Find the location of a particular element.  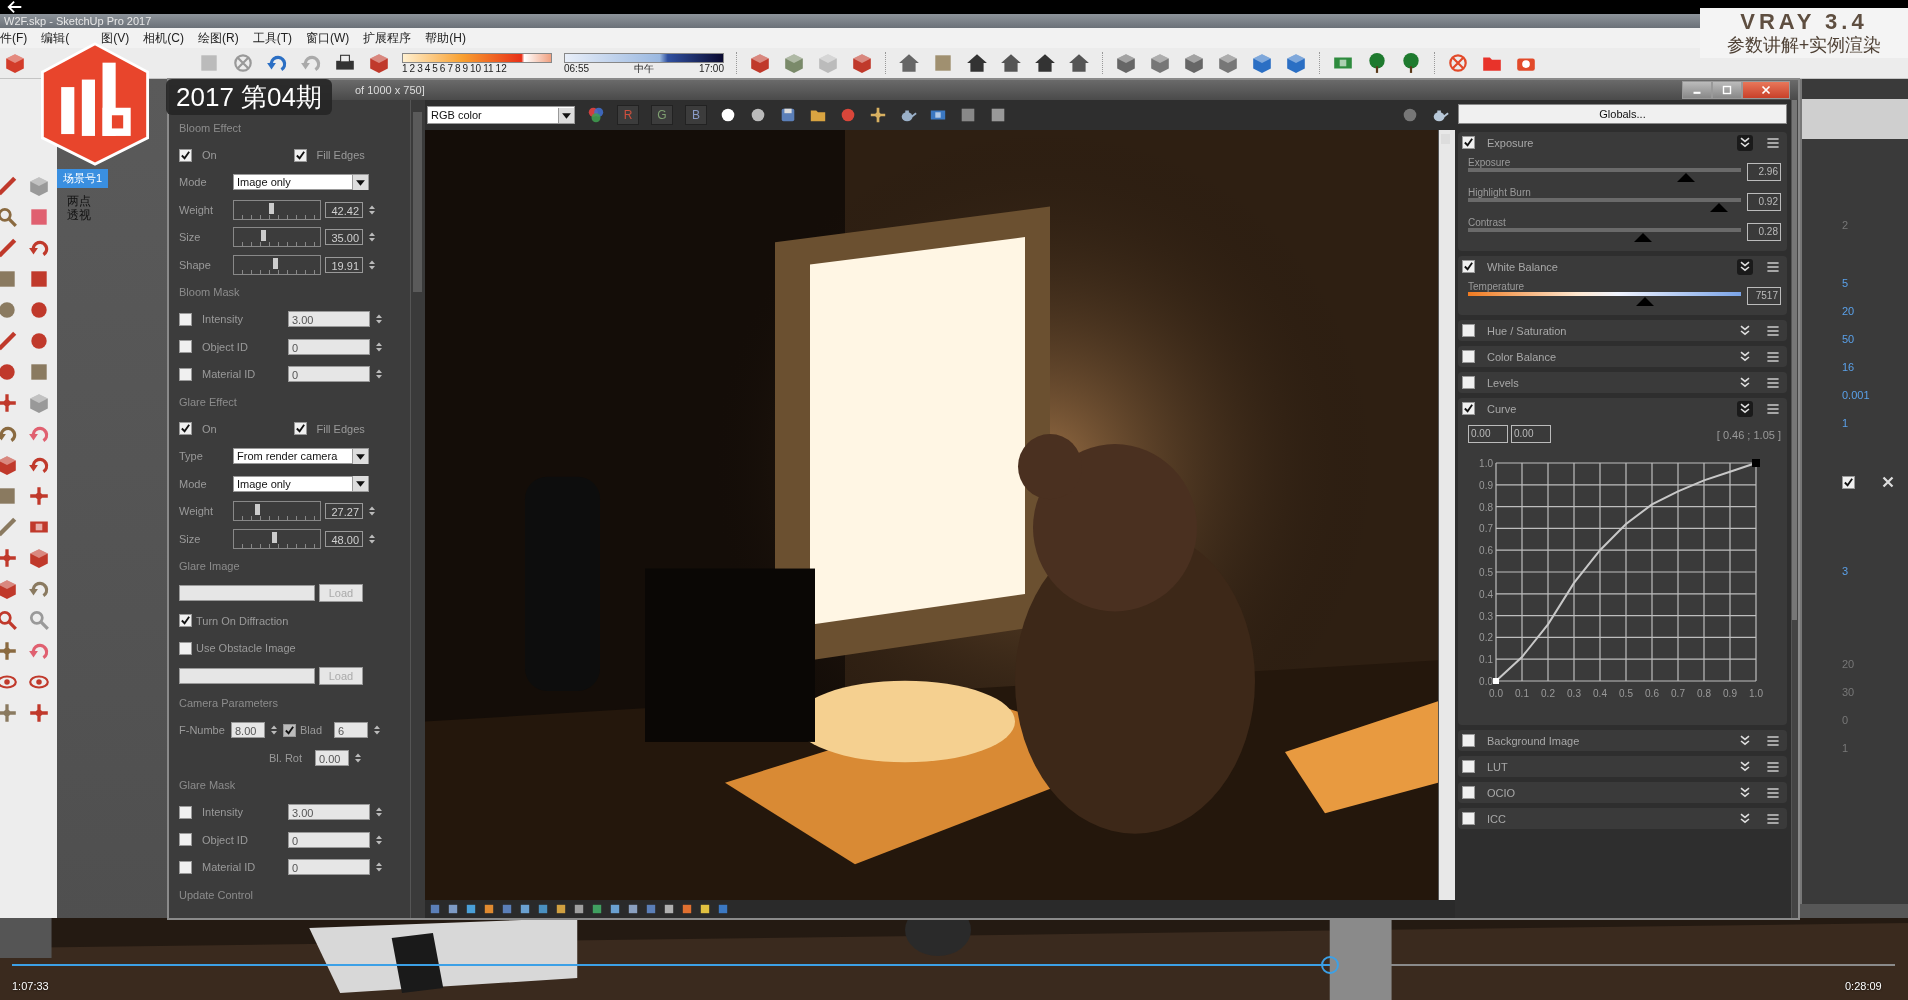

close-icon is located at coordinates (1766, 90).